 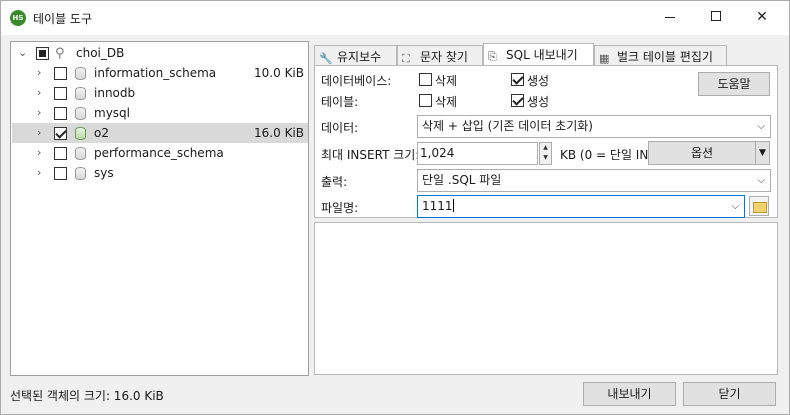 I want to click on tab-label: 유지보수, so click(x=359, y=57).